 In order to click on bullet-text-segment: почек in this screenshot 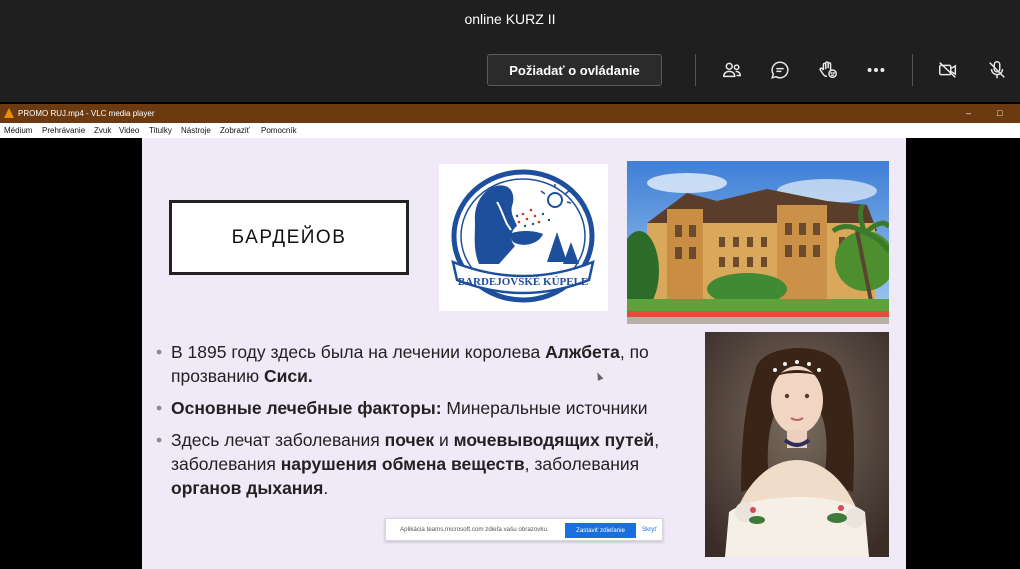, I will do `click(409, 440)`.